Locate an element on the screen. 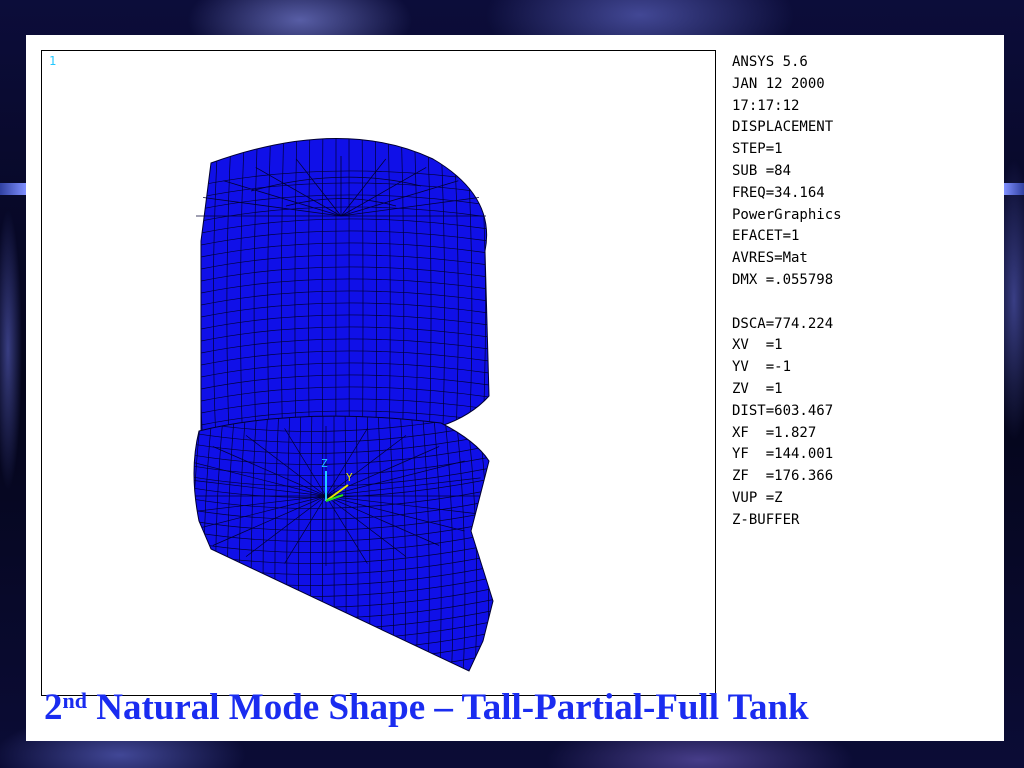 The width and height of the screenshot is (1024, 768). info-line: 17:17:12 is located at coordinates (766, 105).